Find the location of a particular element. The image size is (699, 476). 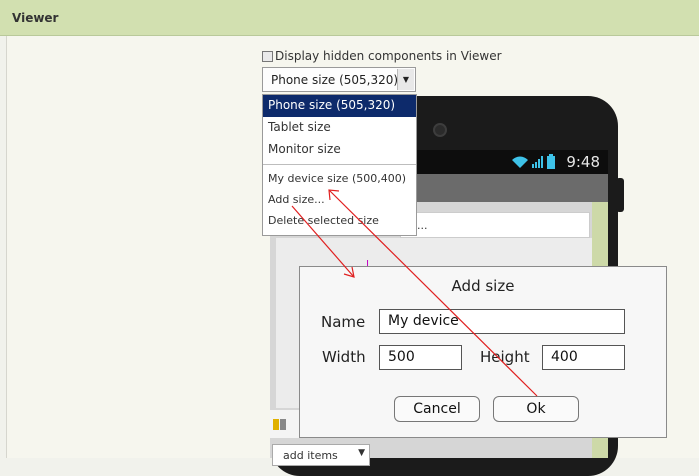

phone-side-button is located at coordinates (620, 195).